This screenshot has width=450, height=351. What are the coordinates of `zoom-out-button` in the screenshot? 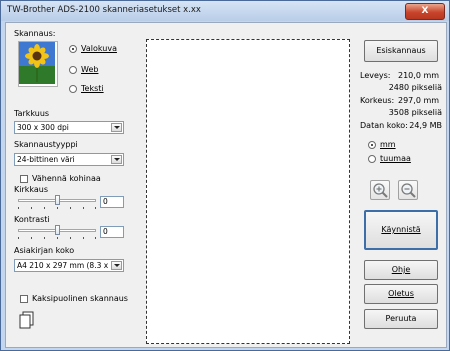 It's located at (408, 190).